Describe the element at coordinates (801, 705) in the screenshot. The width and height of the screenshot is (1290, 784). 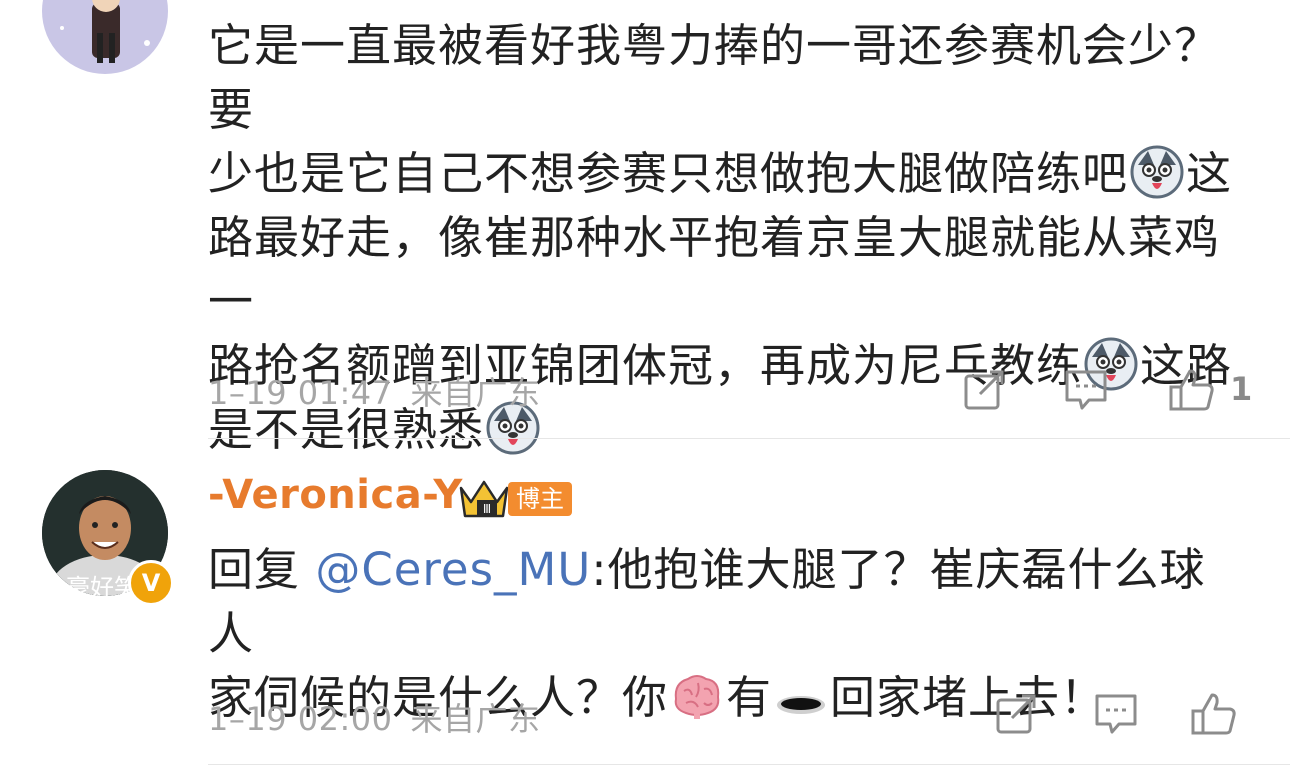
I see `hole-emoji-icon` at that location.